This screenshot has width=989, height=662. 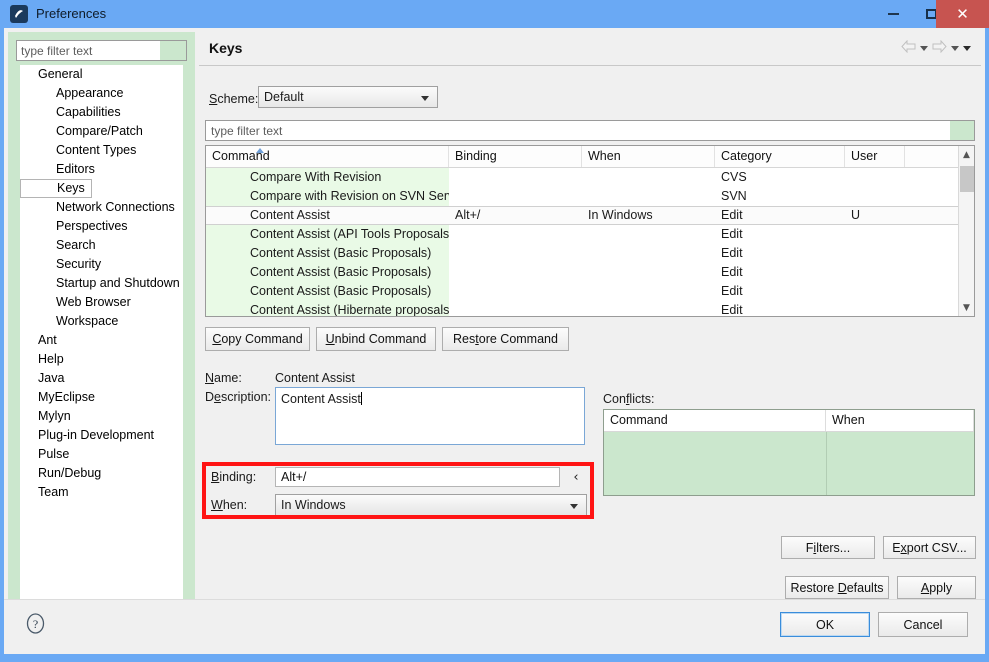 I want to click on table-row: Content Assist (API Tools Proposals) Edit, so click(x=590, y=234).